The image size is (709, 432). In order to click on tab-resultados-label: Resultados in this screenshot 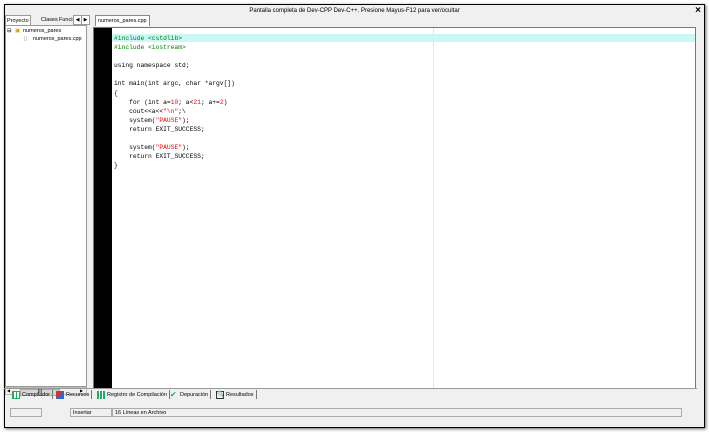, I will do `click(240, 395)`.